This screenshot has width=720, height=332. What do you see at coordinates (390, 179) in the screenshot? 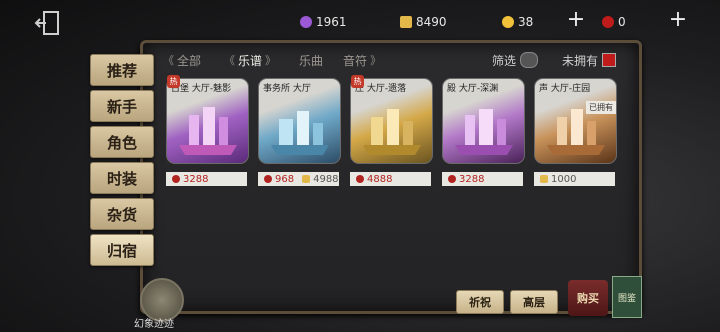
I see `price-tag: 4888` at bounding box center [390, 179].